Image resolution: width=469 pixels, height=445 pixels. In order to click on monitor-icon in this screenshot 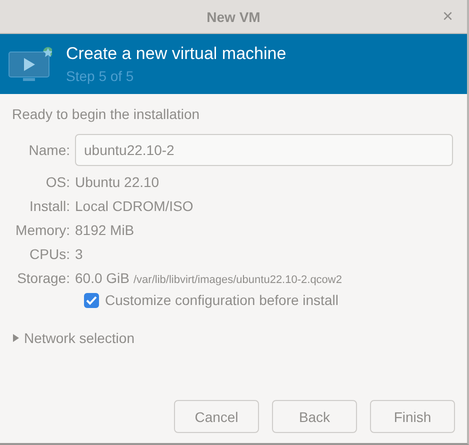, I will do `click(30, 64)`.